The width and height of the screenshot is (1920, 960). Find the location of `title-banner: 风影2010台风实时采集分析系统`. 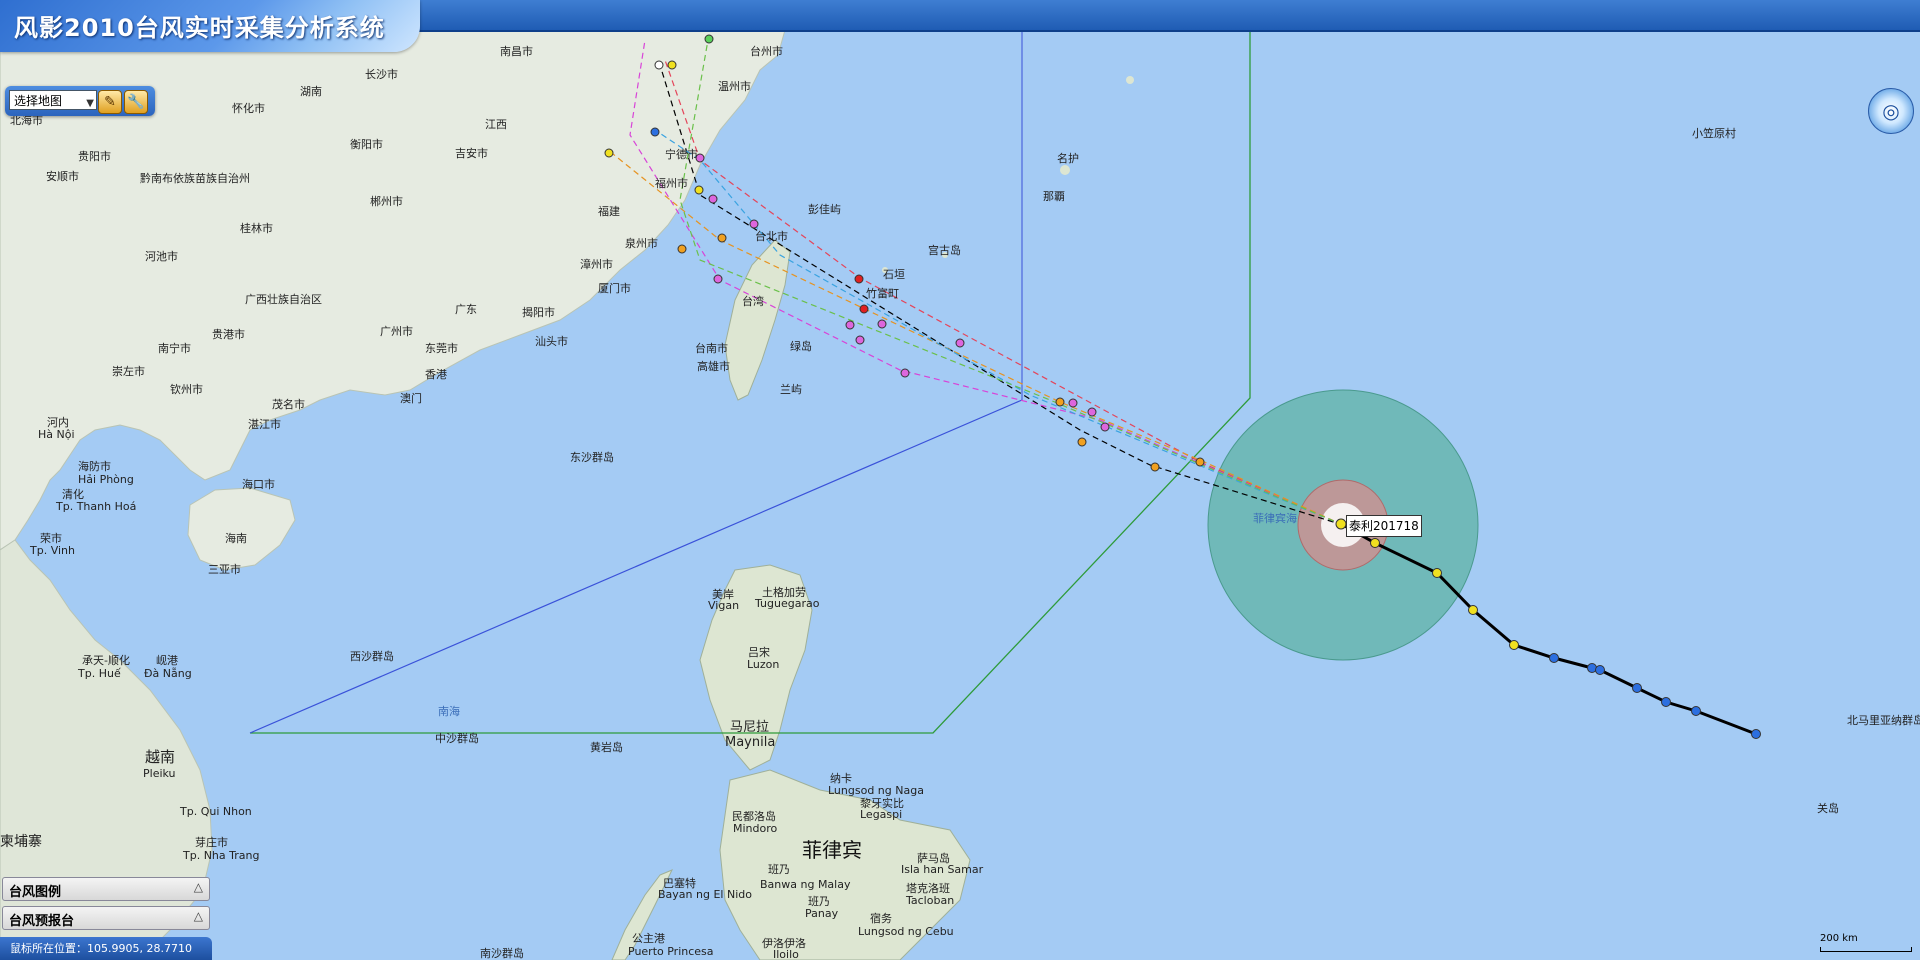

title-banner: 风影2010台风实时采集分析系统 is located at coordinates (210, 26).